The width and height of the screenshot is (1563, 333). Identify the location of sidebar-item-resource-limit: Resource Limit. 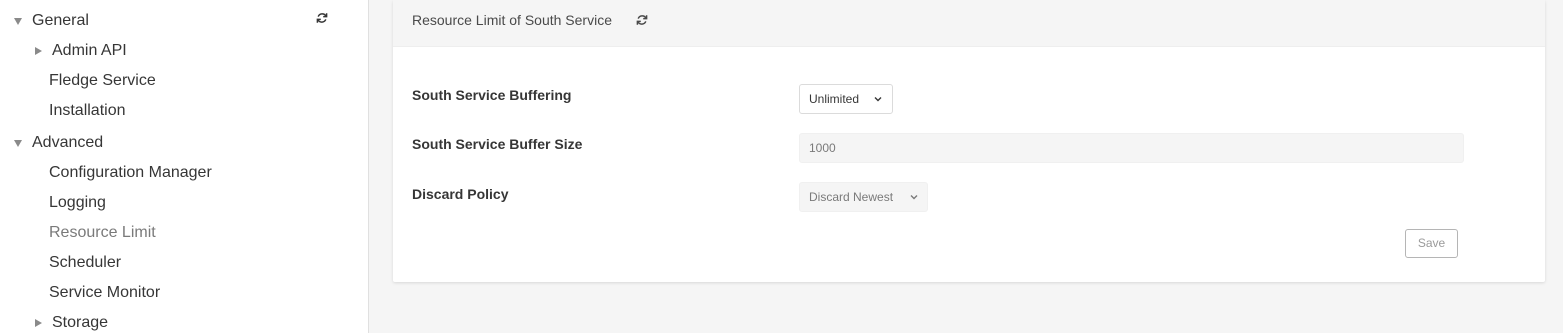
(102, 233).